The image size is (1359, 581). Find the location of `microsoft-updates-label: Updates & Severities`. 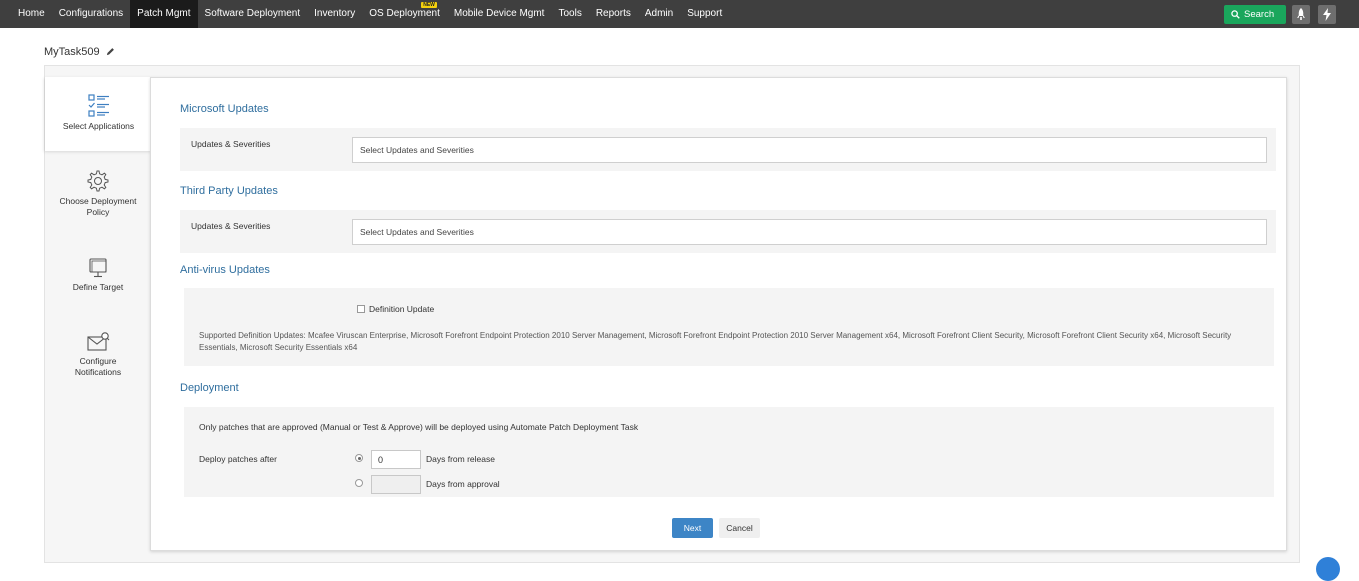

microsoft-updates-label: Updates & Severities is located at coordinates (231, 144).